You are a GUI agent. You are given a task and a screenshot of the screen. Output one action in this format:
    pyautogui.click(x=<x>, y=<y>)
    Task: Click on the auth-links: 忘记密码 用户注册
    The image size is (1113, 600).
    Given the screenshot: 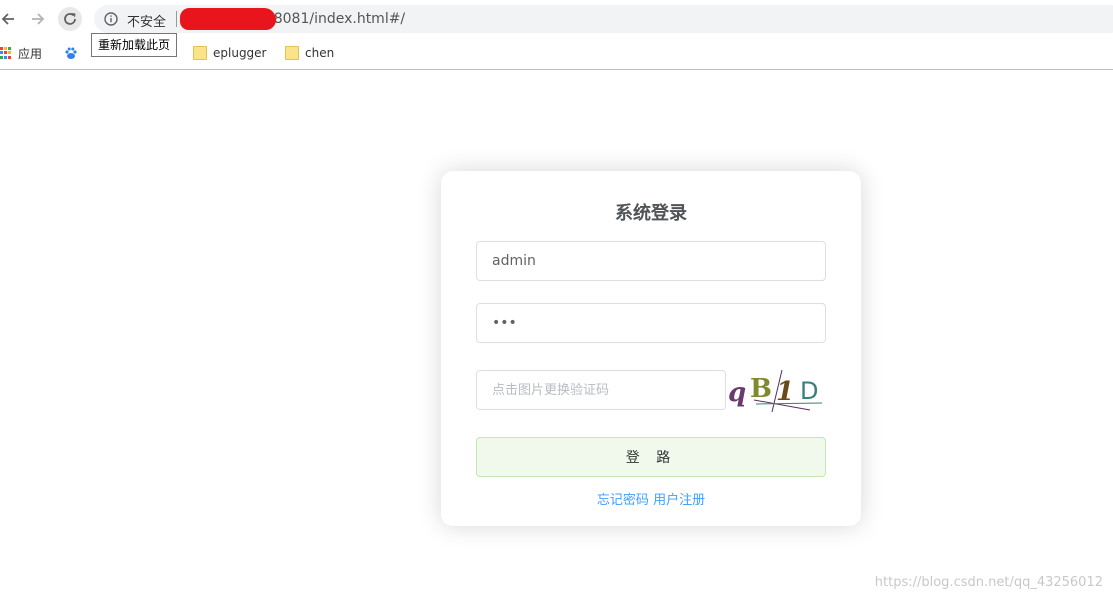 What is the action you would take?
    pyautogui.click(x=651, y=498)
    